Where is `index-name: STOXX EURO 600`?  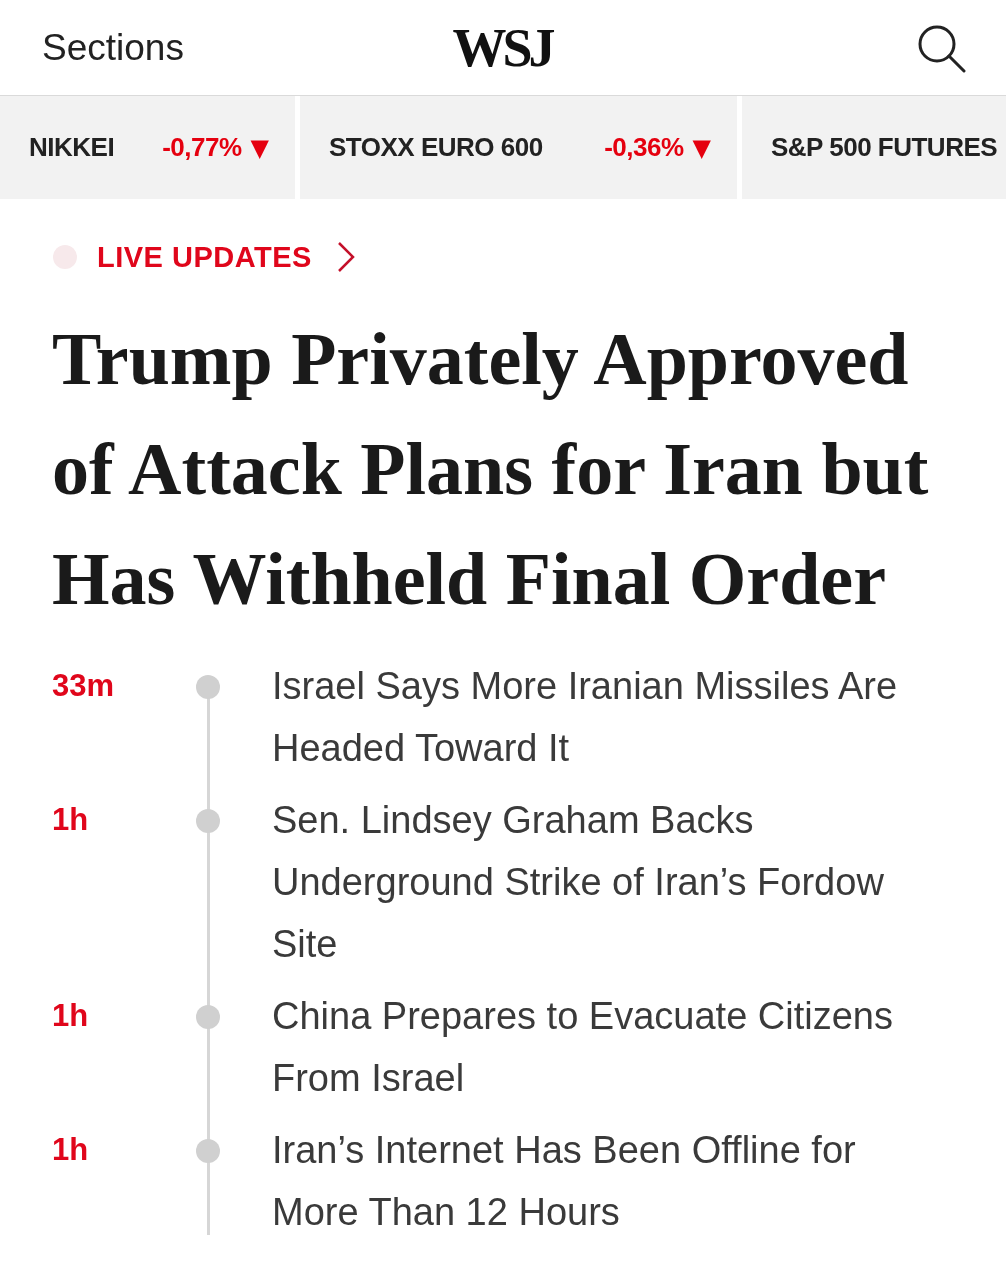
index-name: STOXX EURO 600 is located at coordinates (436, 147).